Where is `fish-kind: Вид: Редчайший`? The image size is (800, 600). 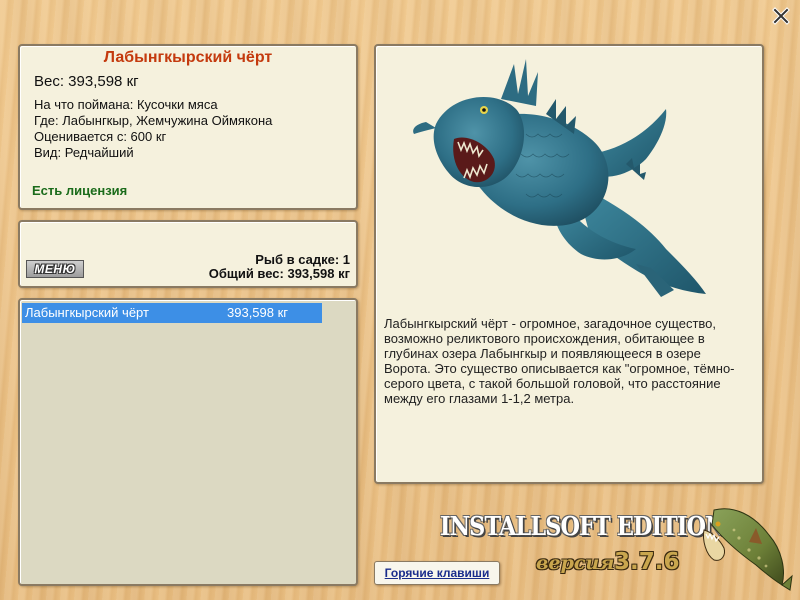
fish-kind: Вид: Редчайший is located at coordinates (84, 152).